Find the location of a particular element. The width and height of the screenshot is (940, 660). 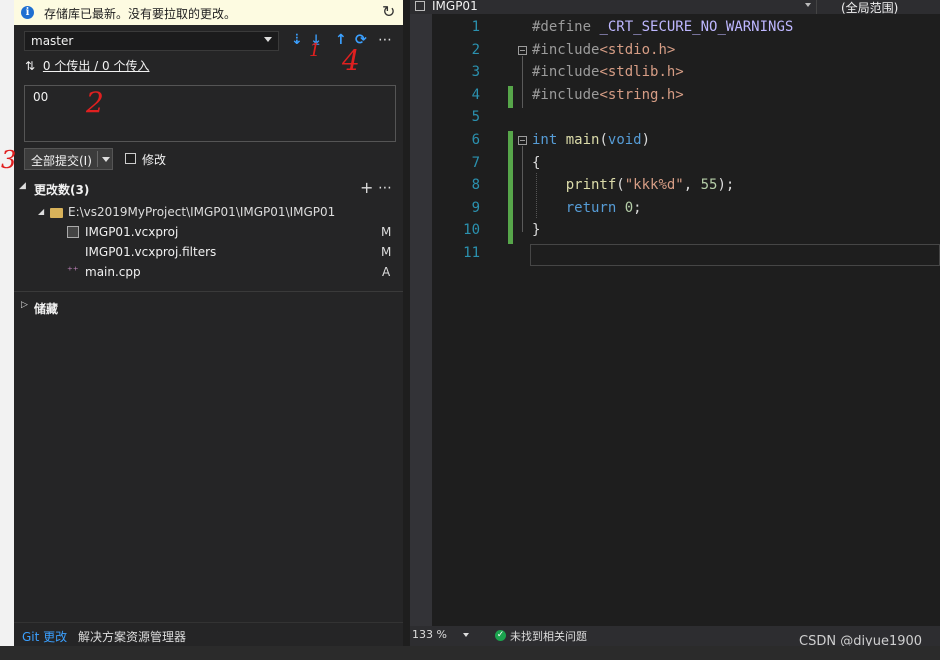

project-dropdown: IMGP01 is located at coordinates (455, 6).